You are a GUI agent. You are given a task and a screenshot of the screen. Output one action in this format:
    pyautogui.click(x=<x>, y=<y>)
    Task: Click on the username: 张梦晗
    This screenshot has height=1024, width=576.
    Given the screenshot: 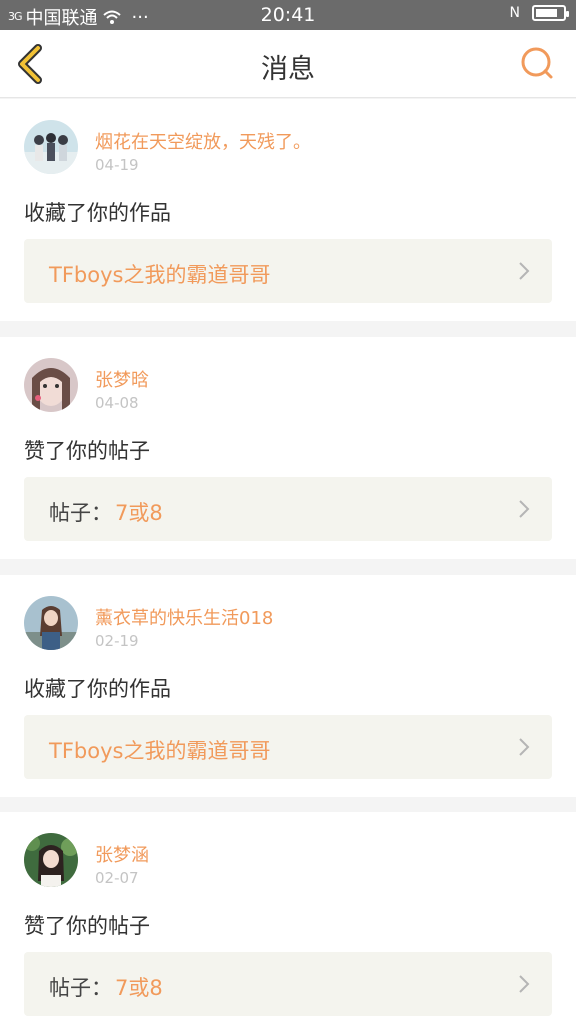 What is the action you would take?
    pyautogui.click(x=122, y=379)
    